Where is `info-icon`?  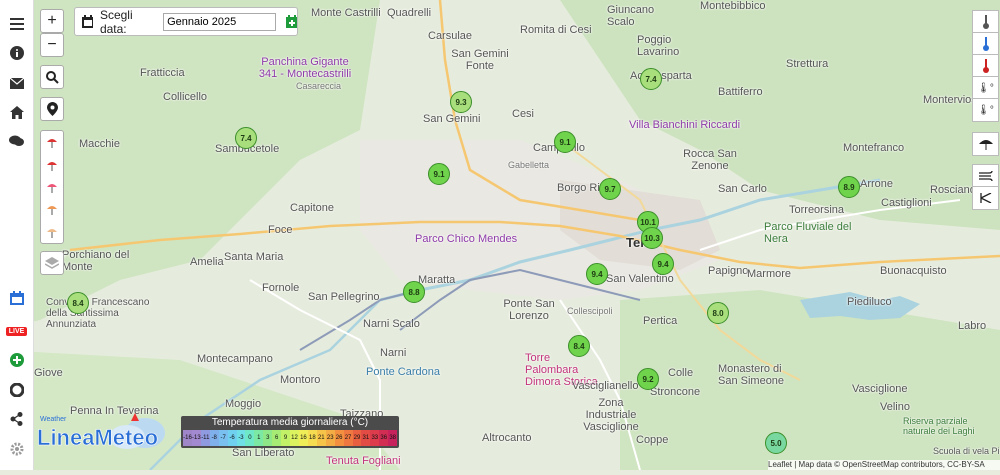 info-icon is located at coordinates (16, 53).